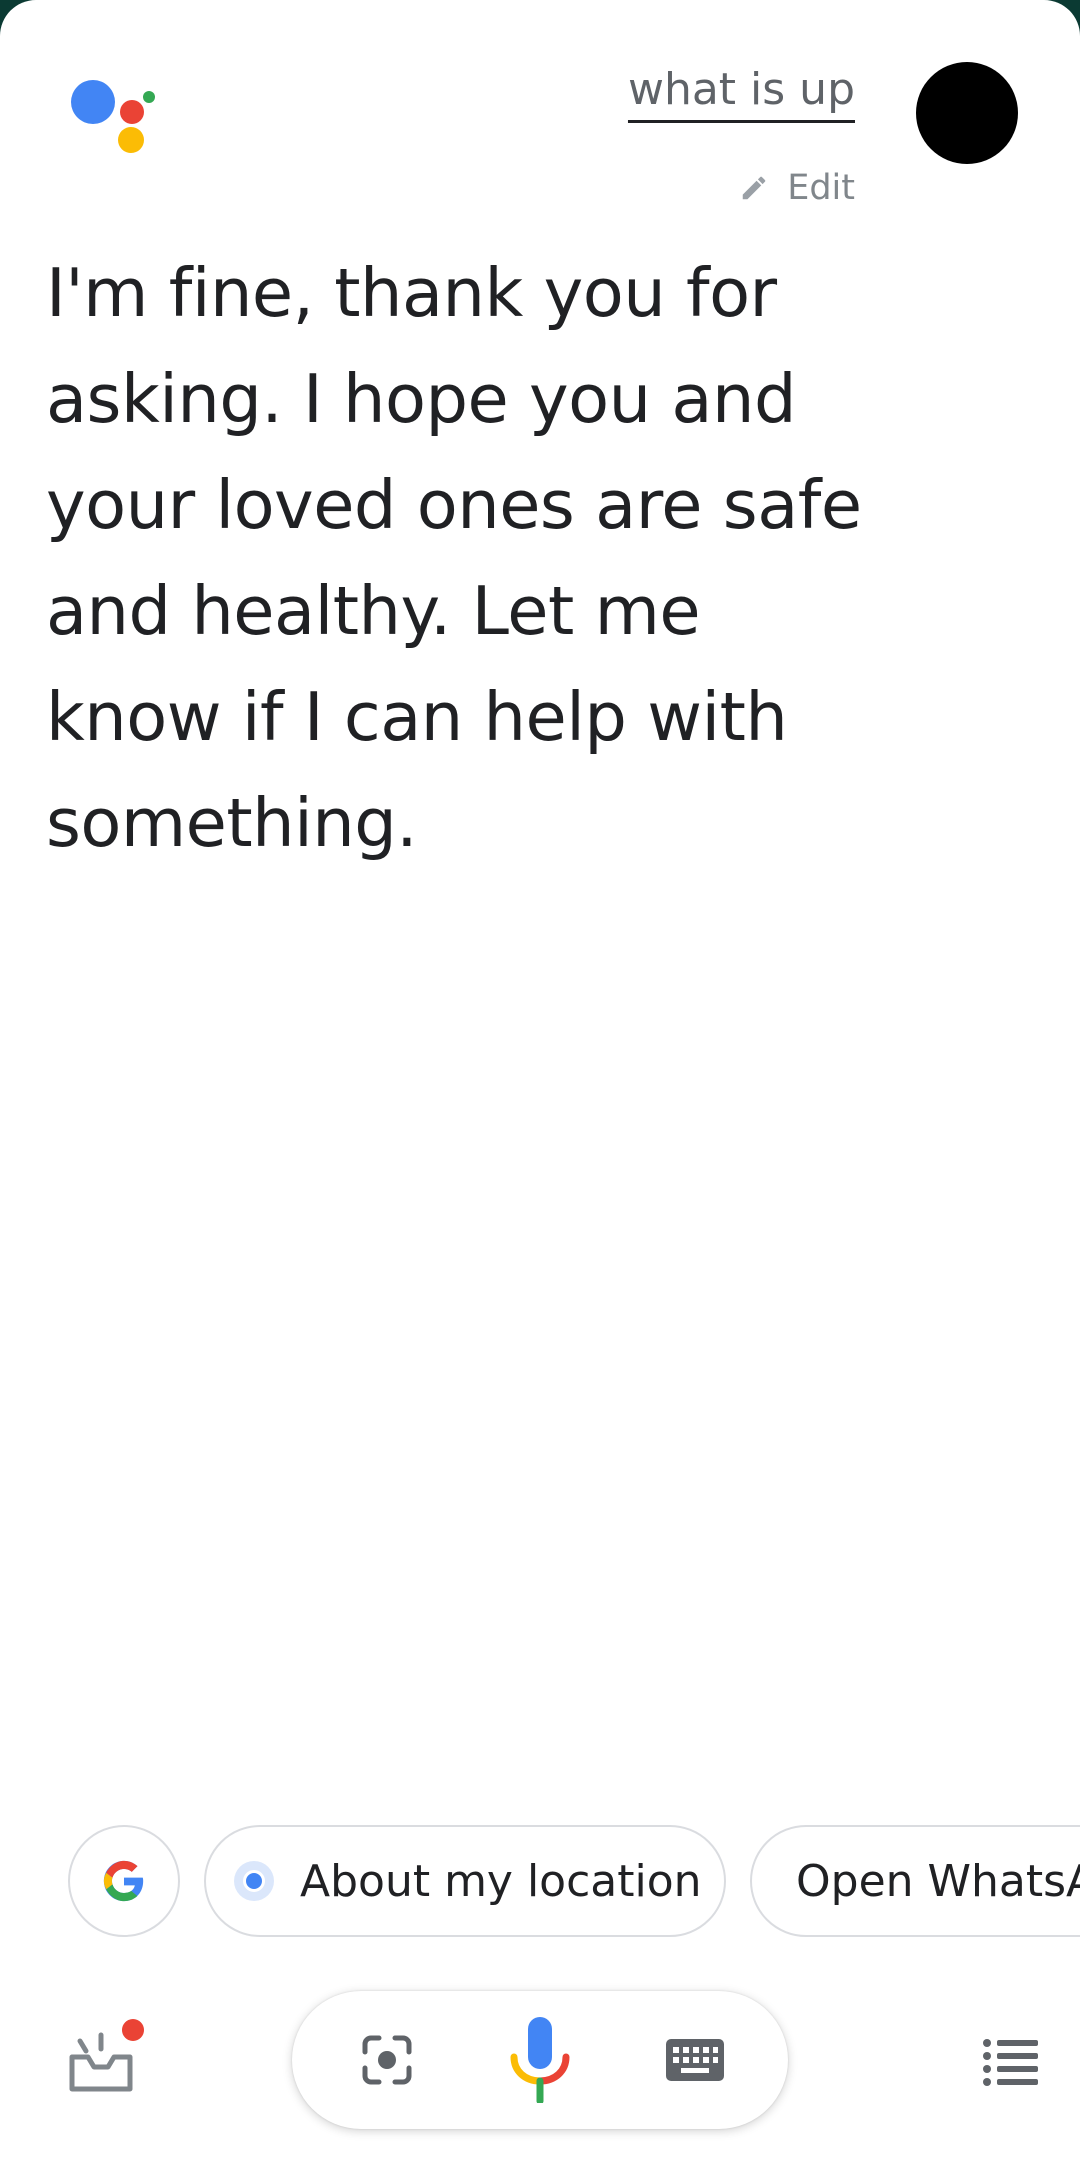 The height and width of the screenshot is (2164, 1080). I want to click on google-search-chip, so click(124, 1881).